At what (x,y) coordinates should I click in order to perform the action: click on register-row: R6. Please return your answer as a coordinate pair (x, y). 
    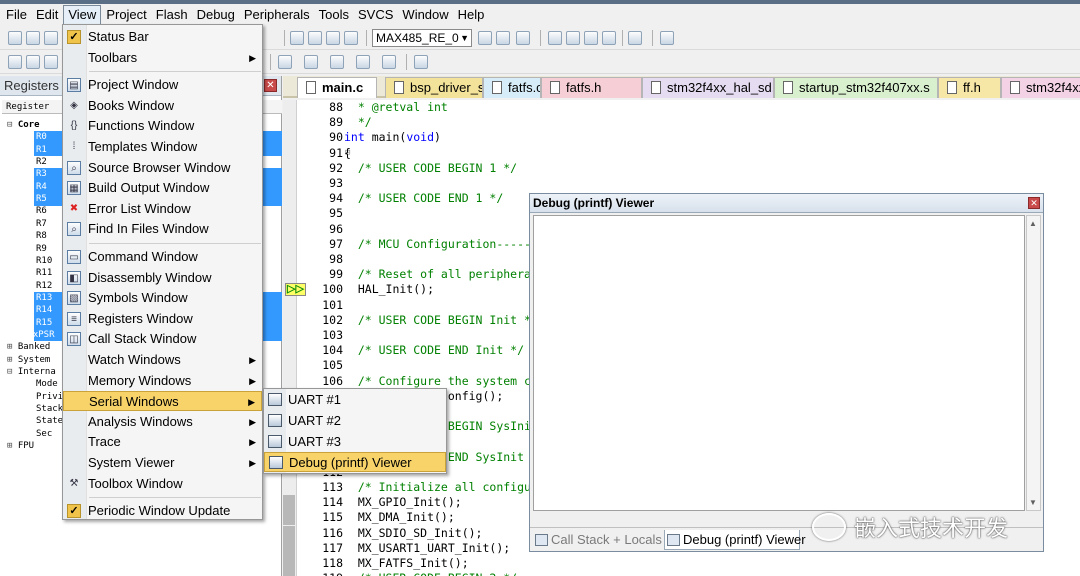
    Looking at the image, I should click on (41, 211).